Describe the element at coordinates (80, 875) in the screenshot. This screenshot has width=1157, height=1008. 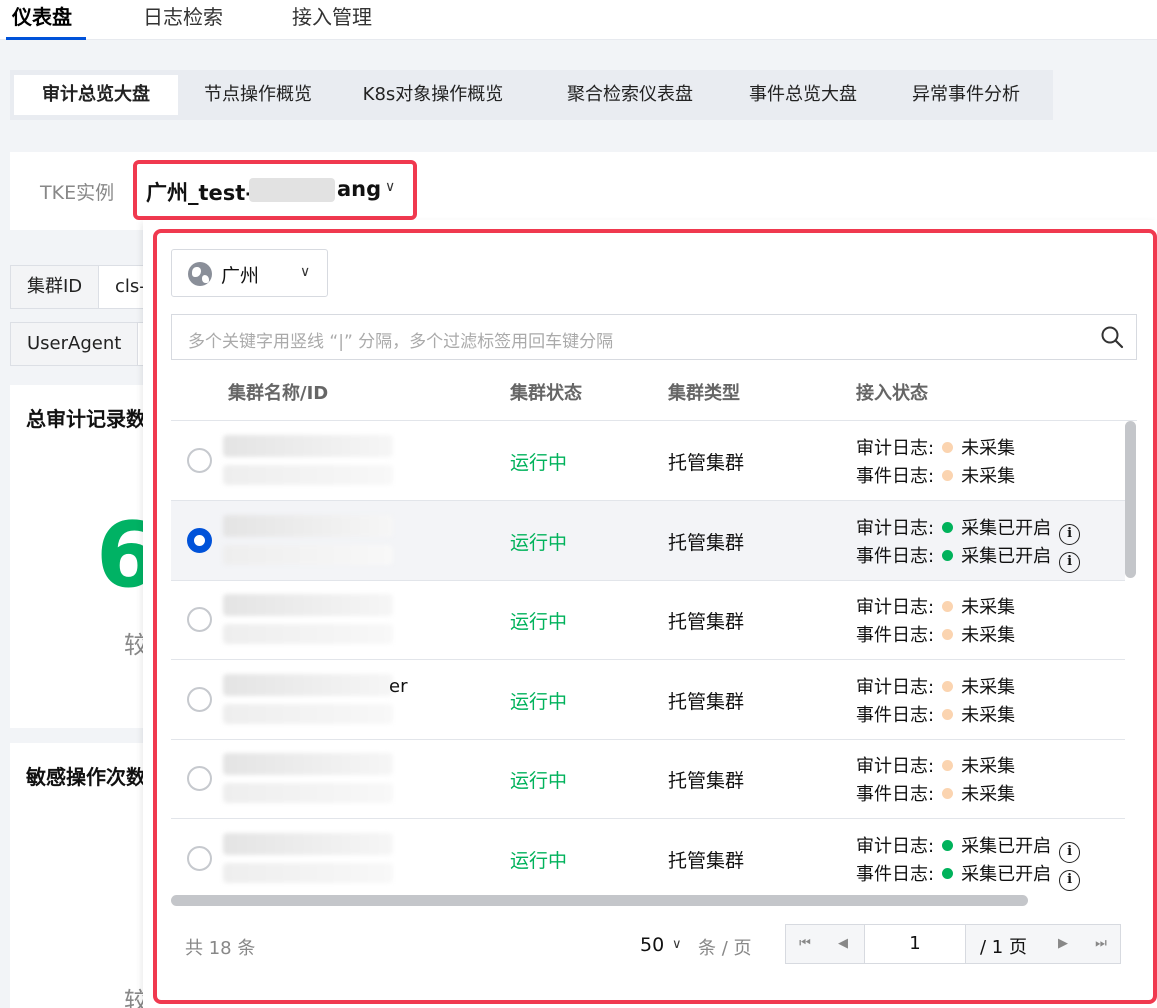
I see `card-sensitive-ops: 敏感操作次数 较` at that location.